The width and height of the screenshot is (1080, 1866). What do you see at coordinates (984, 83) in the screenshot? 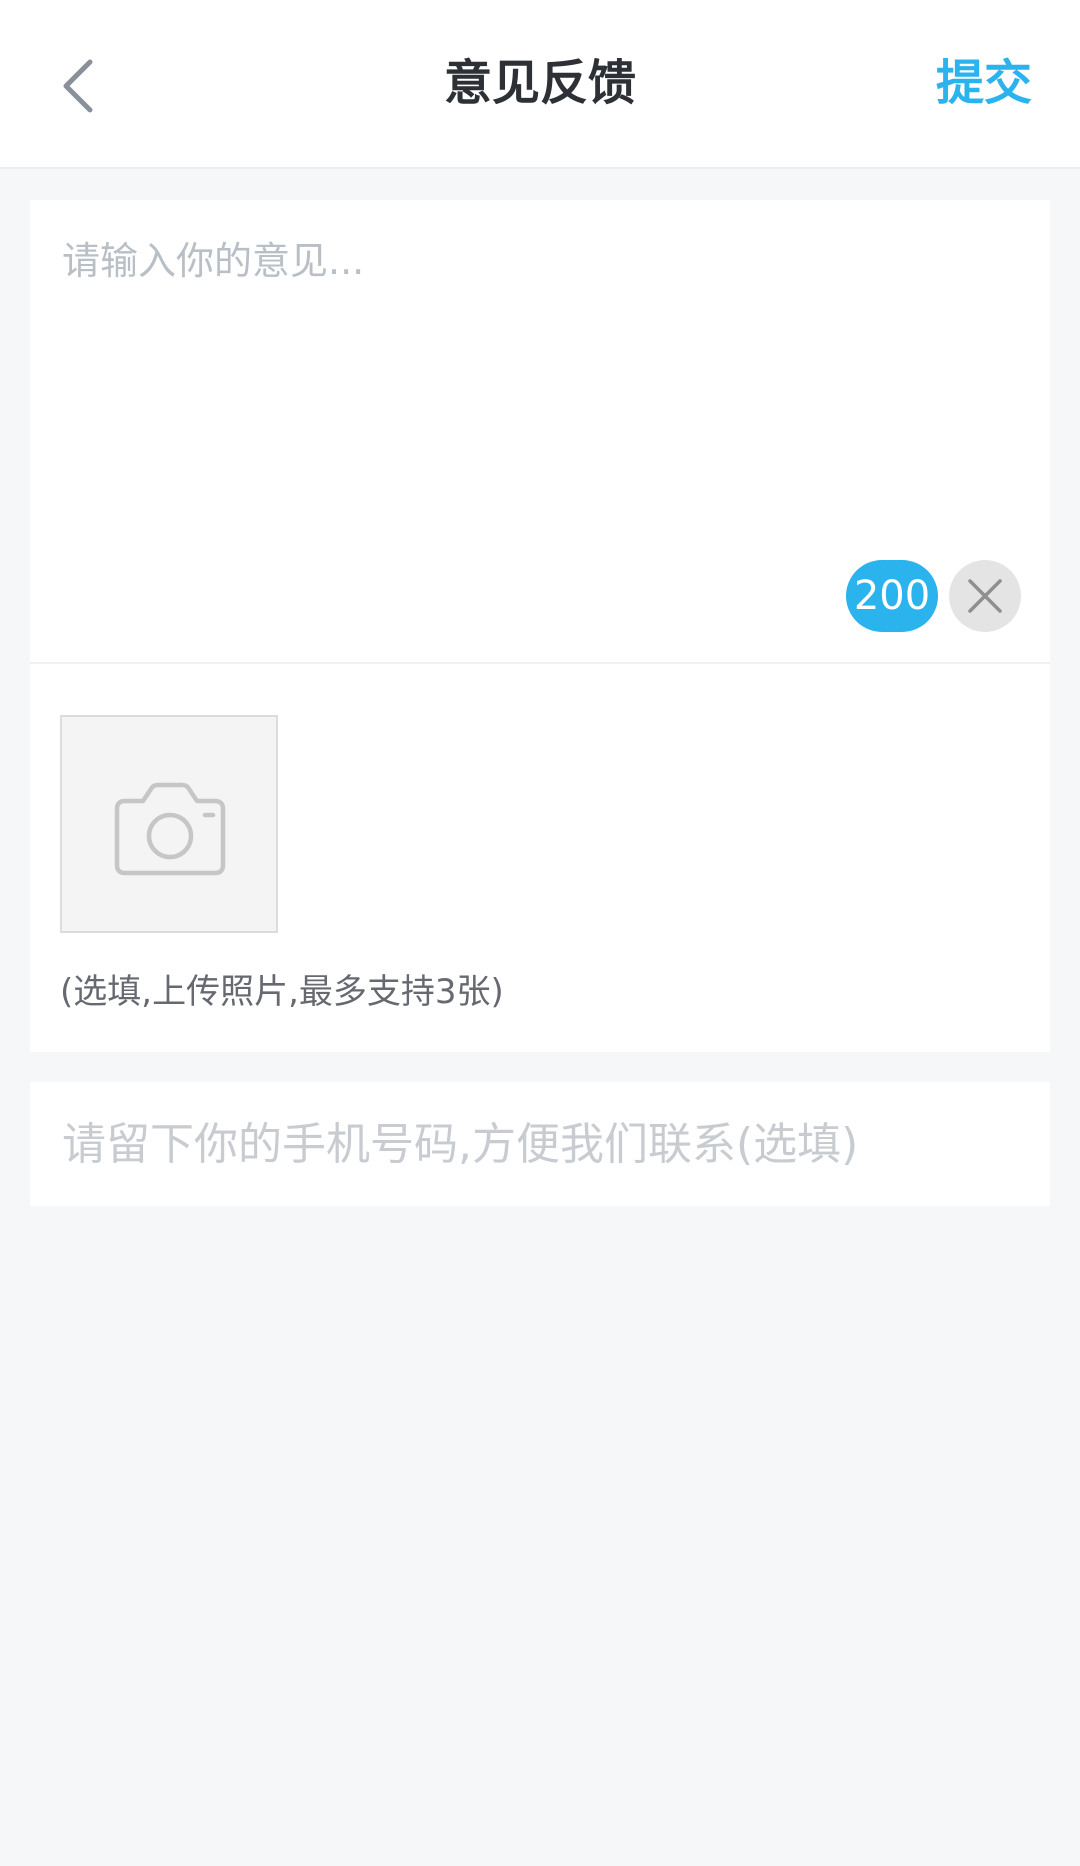
I see `submit-button: 提交` at bounding box center [984, 83].